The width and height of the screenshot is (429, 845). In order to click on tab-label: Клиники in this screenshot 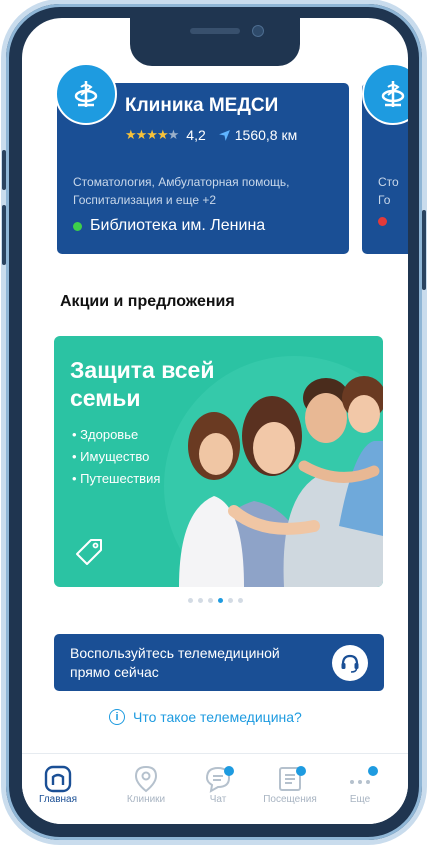, I will do `click(146, 799)`.